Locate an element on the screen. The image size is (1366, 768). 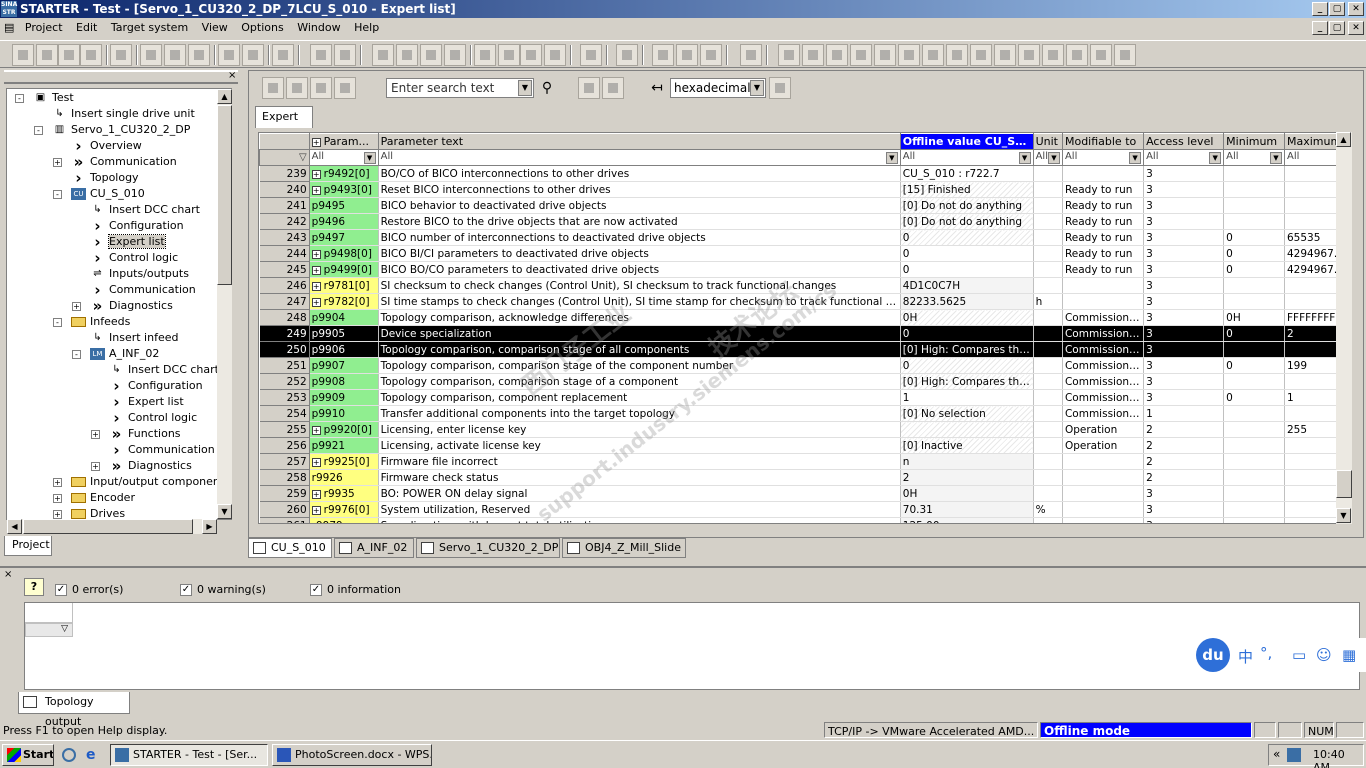
device-trace-icon is located at coordinates (531, 55).